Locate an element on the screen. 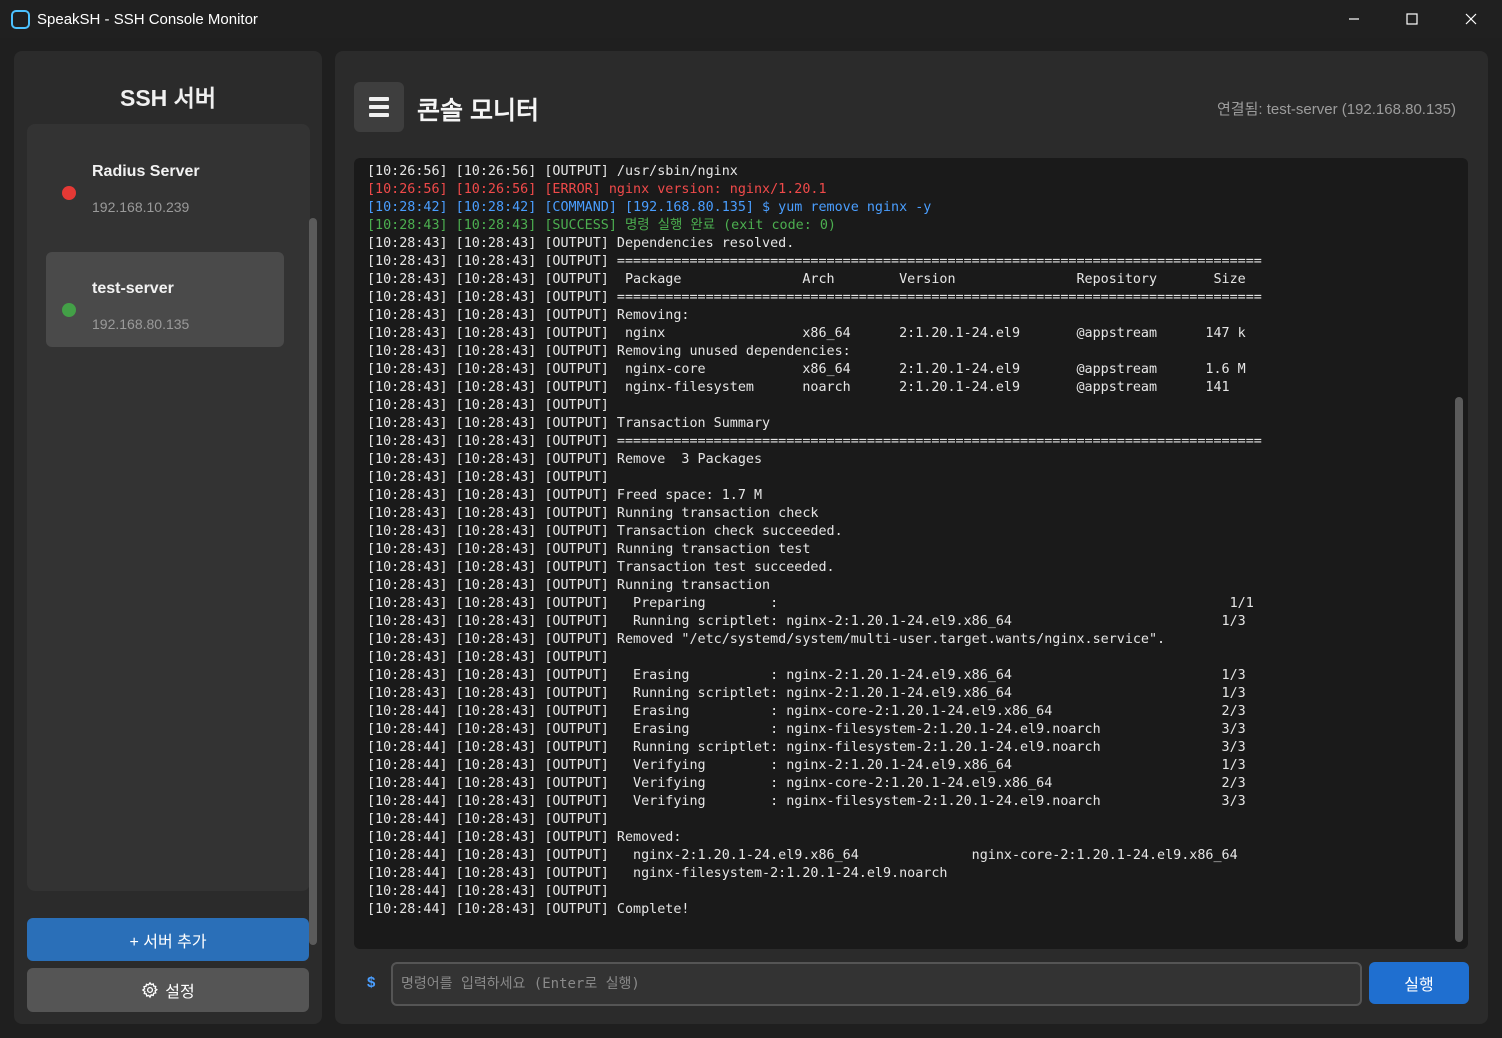  server-name: test-server is located at coordinates (133, 288).